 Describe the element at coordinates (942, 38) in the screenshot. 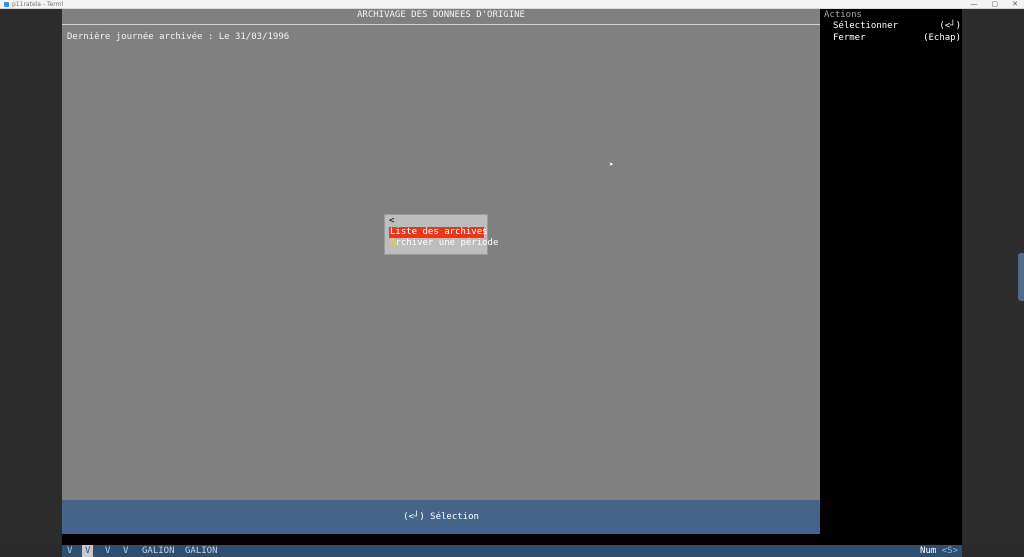

I see `action-key: (Echap)` at that location.